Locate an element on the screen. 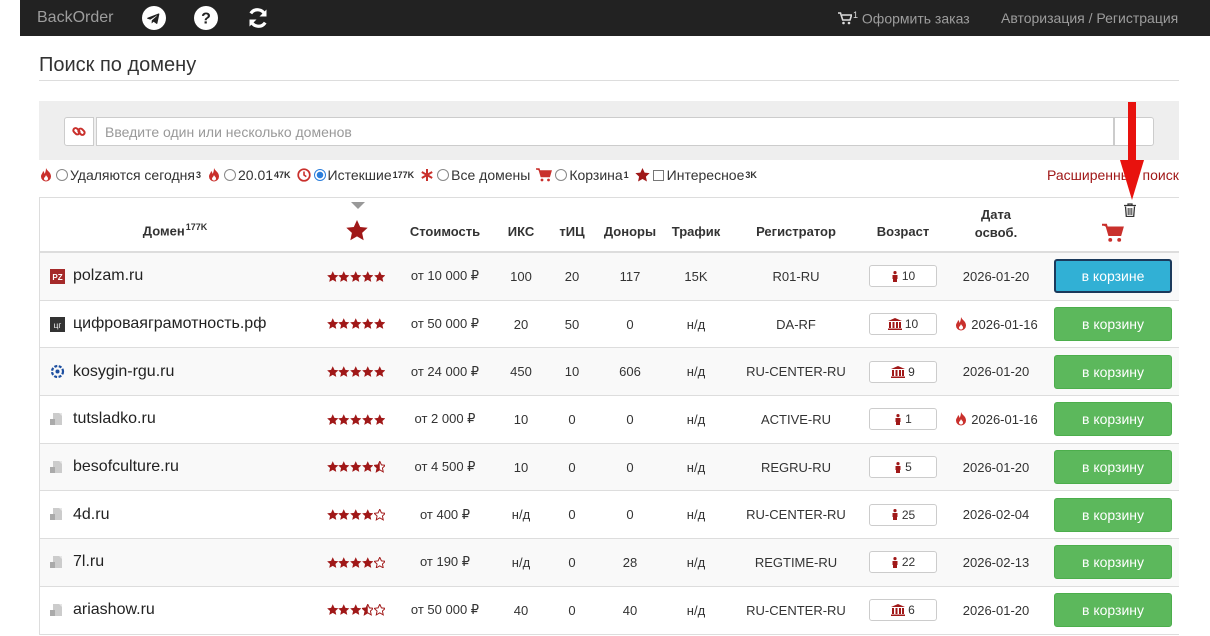  radio-expired is located at coordinates (319, 175).